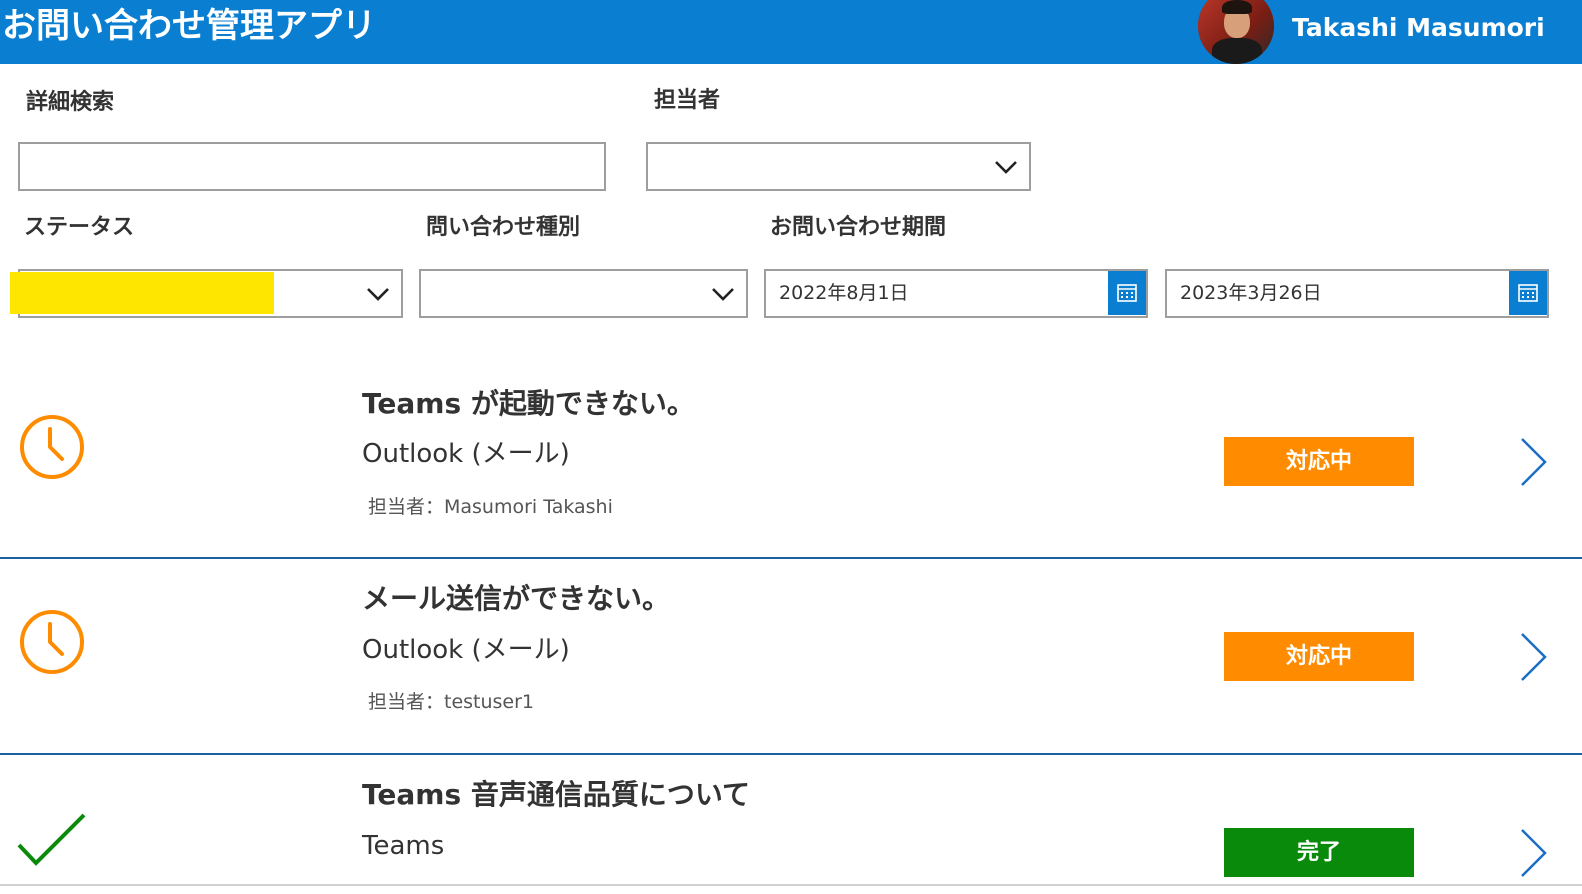  I want to click on status-label: ステータス, so click(79, 227).